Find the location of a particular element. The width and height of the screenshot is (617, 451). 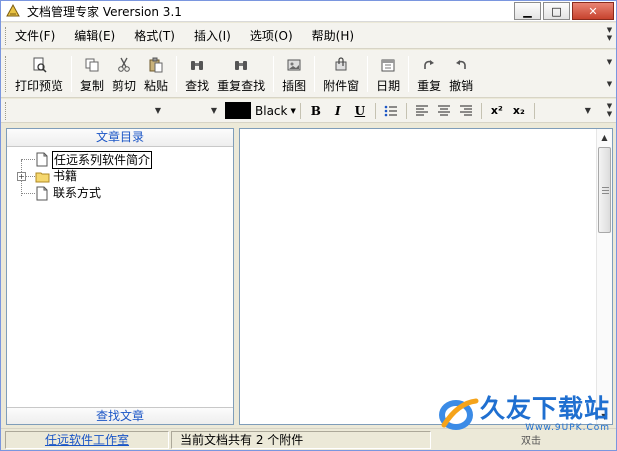

font-color-swatch is located at coordinates (238, 110).